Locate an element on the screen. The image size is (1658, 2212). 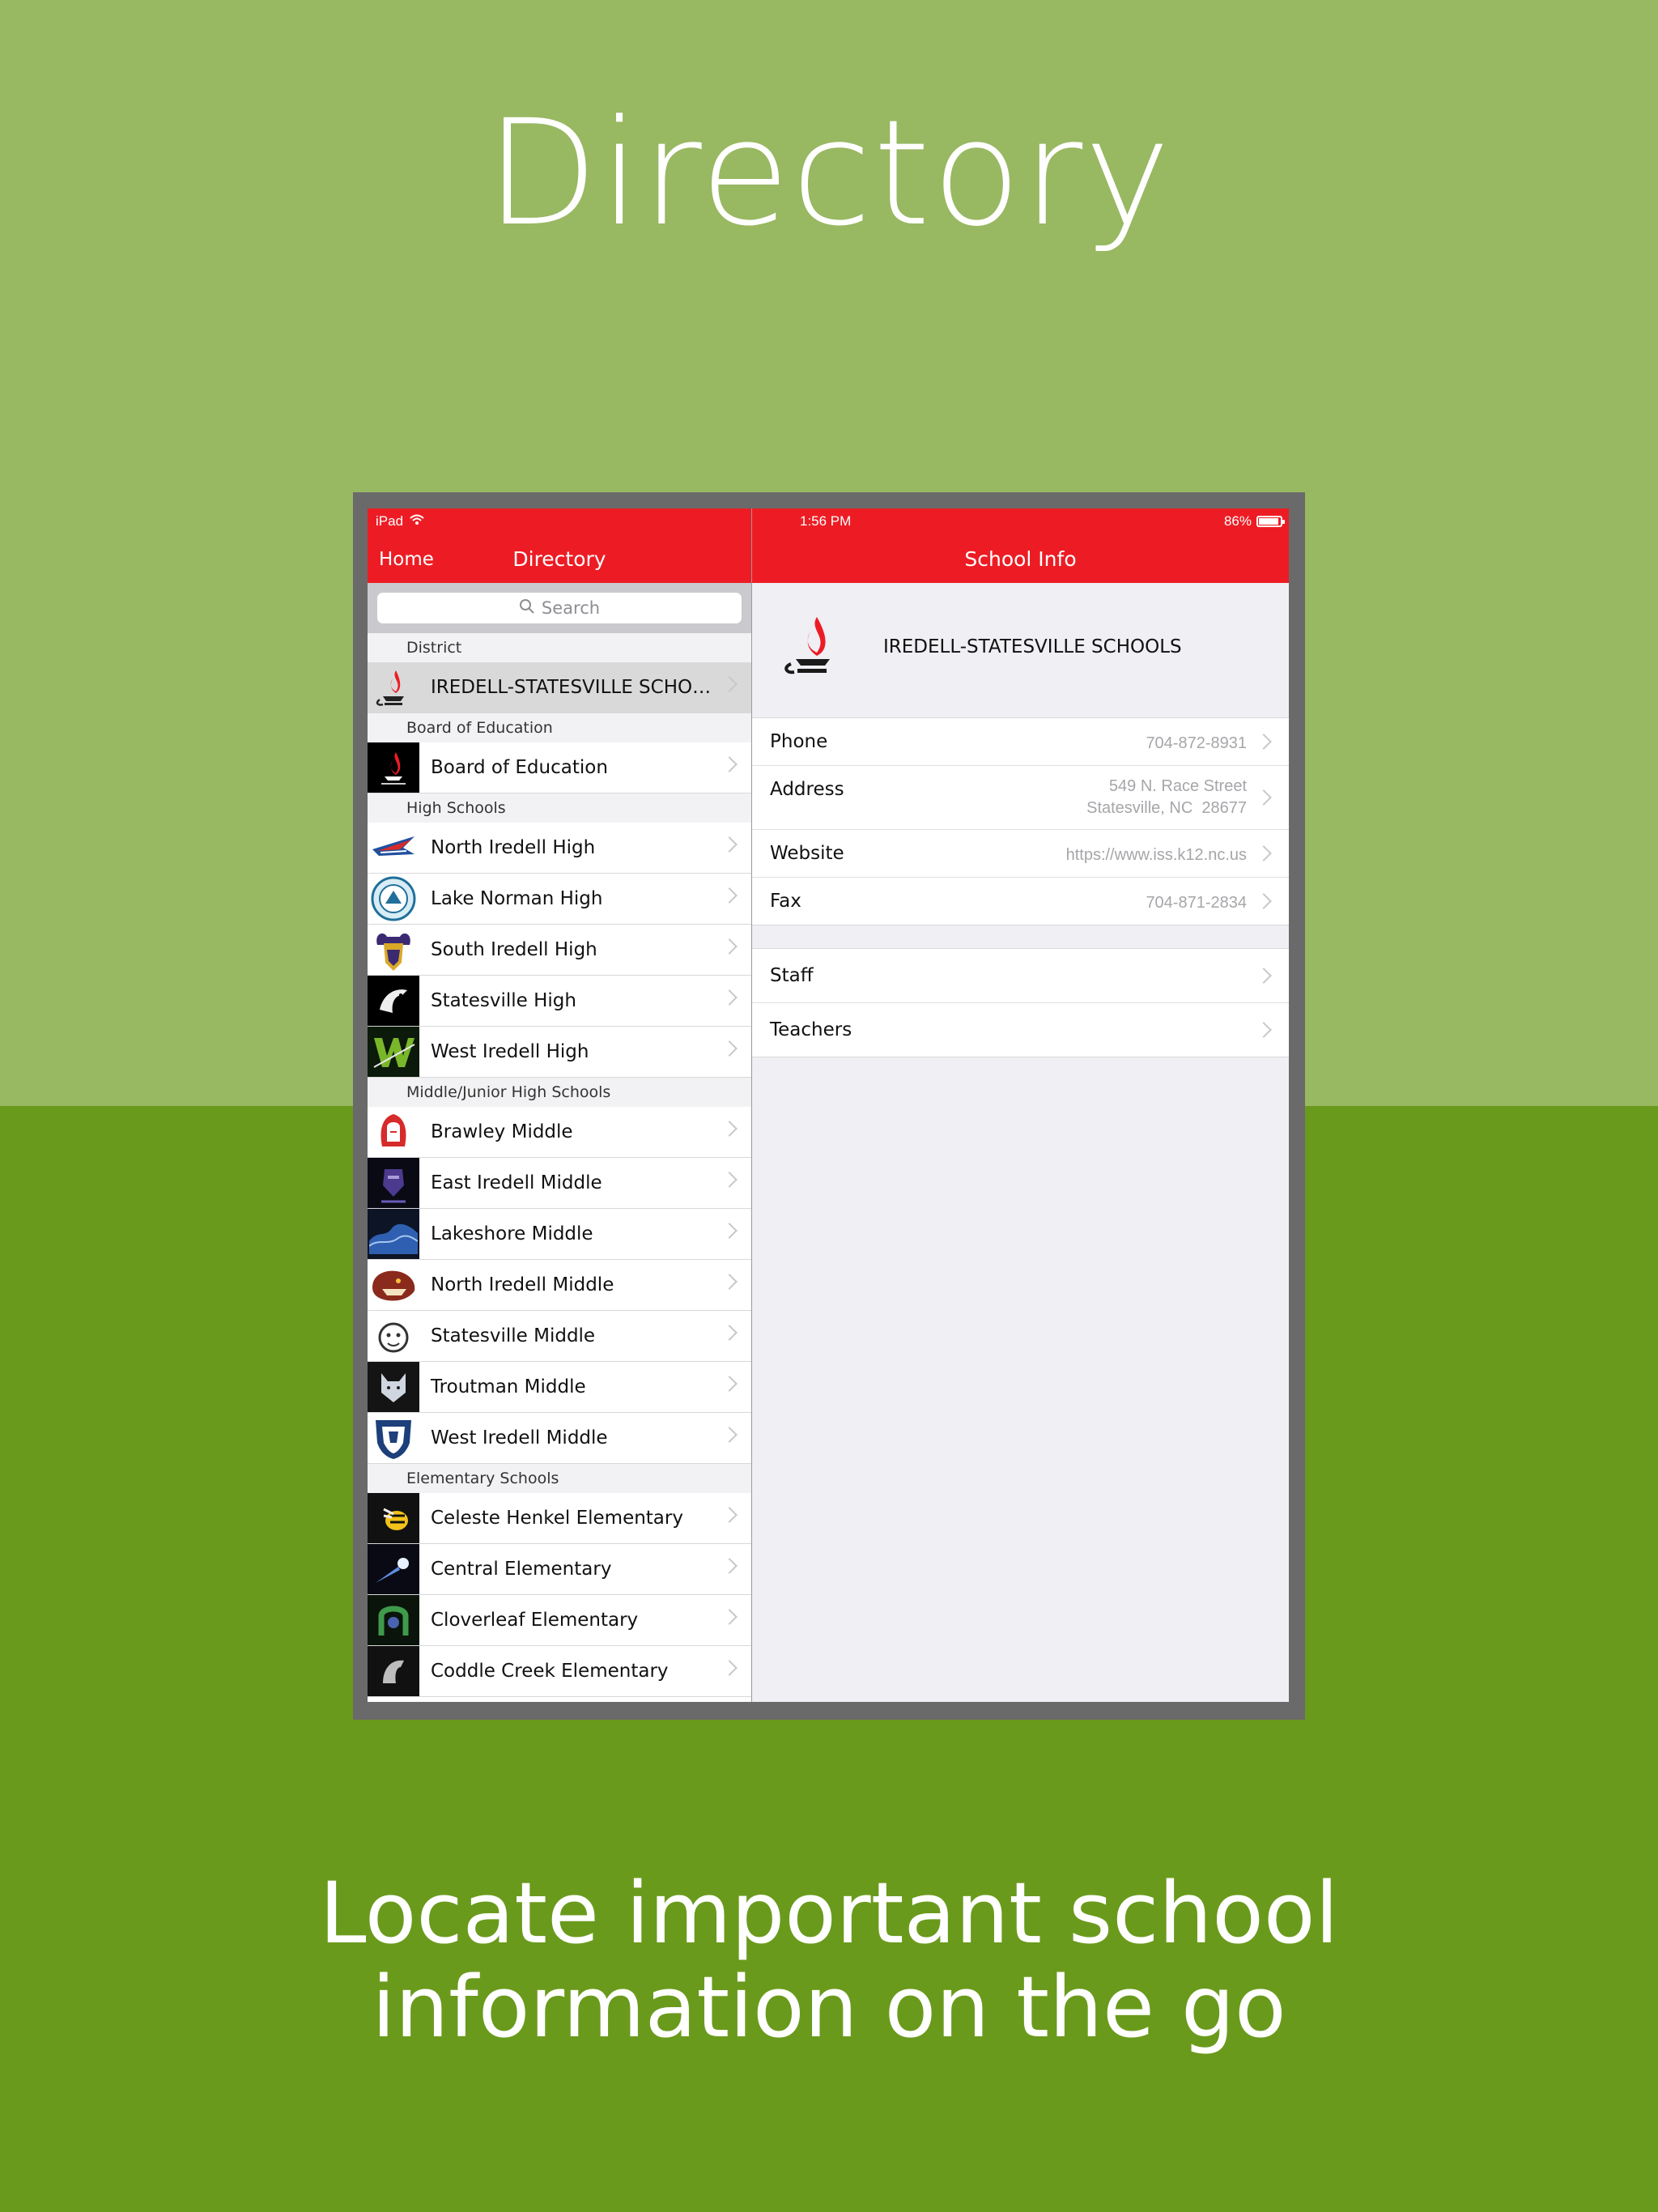
tagline-line-2: information on the go is located at coordinates (829, 2008).